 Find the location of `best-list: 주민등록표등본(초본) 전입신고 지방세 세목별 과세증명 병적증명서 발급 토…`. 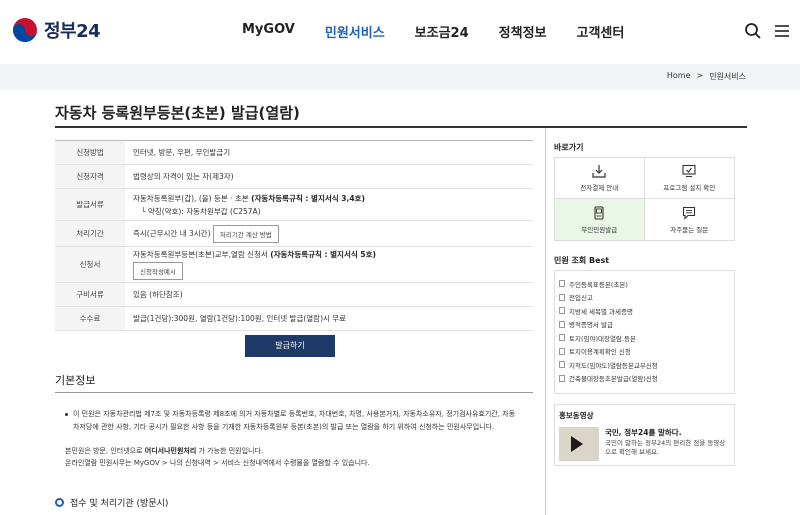

best-list: 주민등록표등본(초본) 전입신고 지방세 세목별 과세증명 병적증명서 발급 토… is located at coordinates (644, 332).